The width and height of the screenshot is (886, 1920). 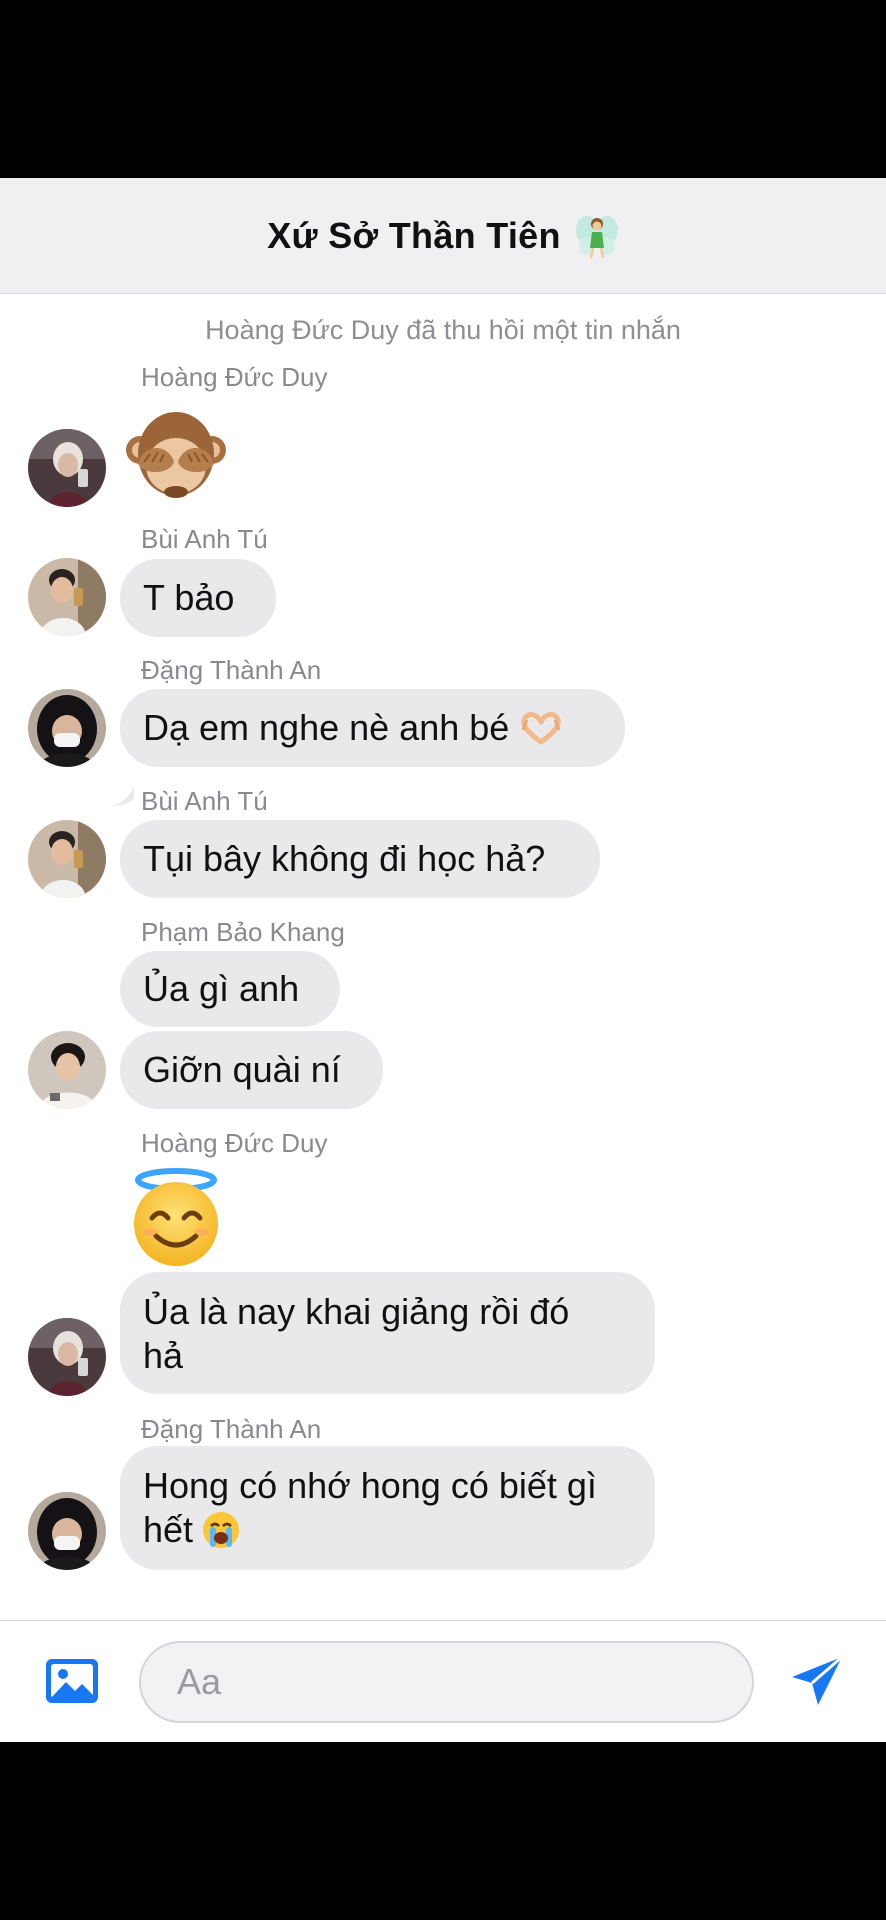 I want to click on sender-name: Phạm Bảo Khang, so click(x=243, y=932).